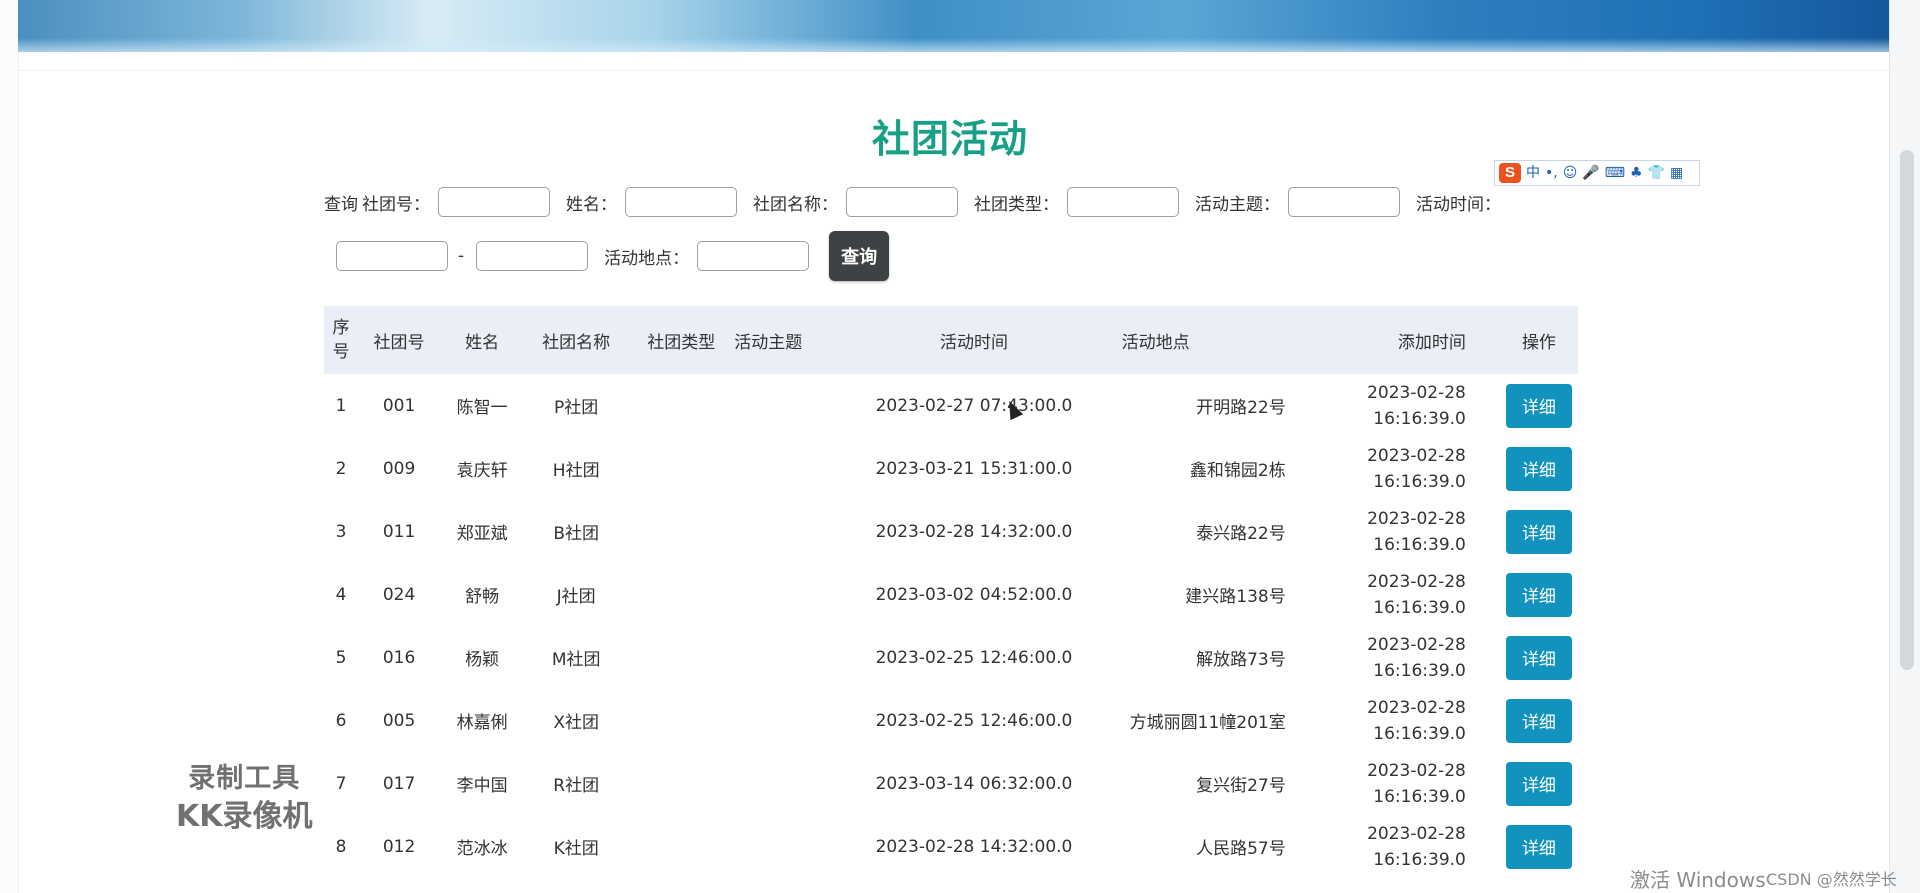 This screenshot has height=893, width=1920. I want to click on col-header-club-name: 社团名称, so click(576, 340).